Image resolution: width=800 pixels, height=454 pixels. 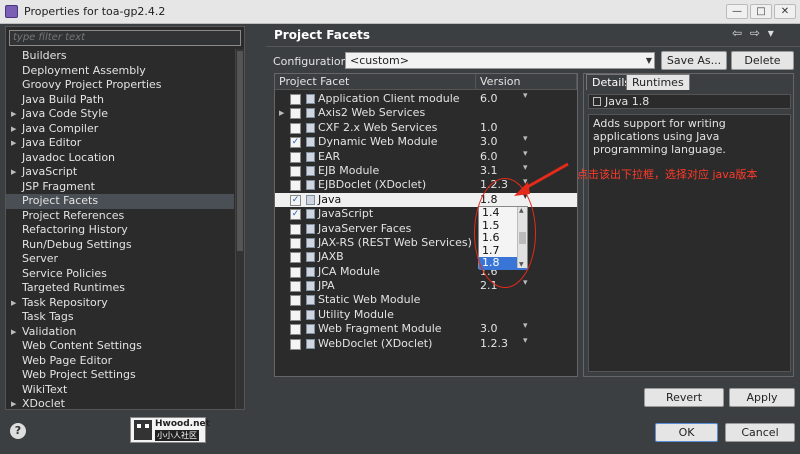 I want to click on tree-item: JSP Fragment, so click(x=120, y=187).